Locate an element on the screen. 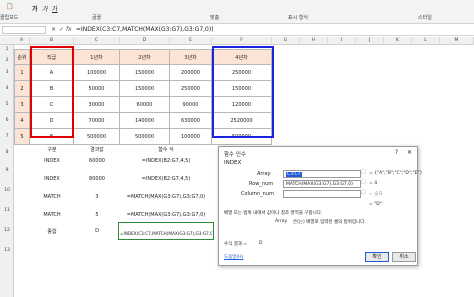  formula-input: =INDEX(C3:C7,MATCH(MAX(G3:G7),G3:G7,0)) is located at coordinates (145, 30).